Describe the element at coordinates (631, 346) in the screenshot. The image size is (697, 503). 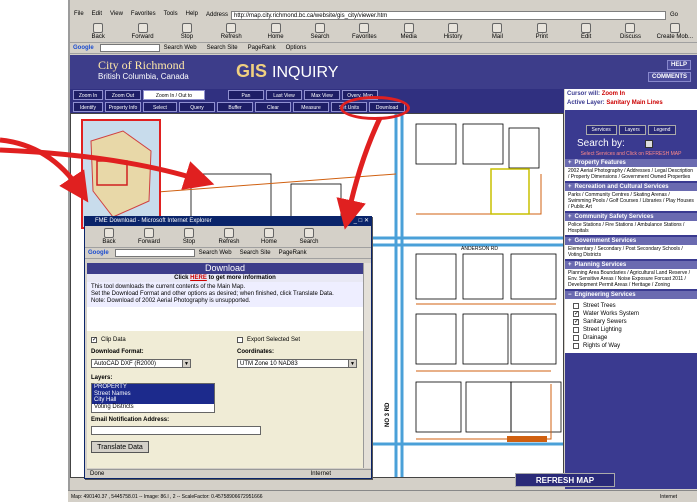
I see `layer-rights-of-way: Rights of Way` at that location.